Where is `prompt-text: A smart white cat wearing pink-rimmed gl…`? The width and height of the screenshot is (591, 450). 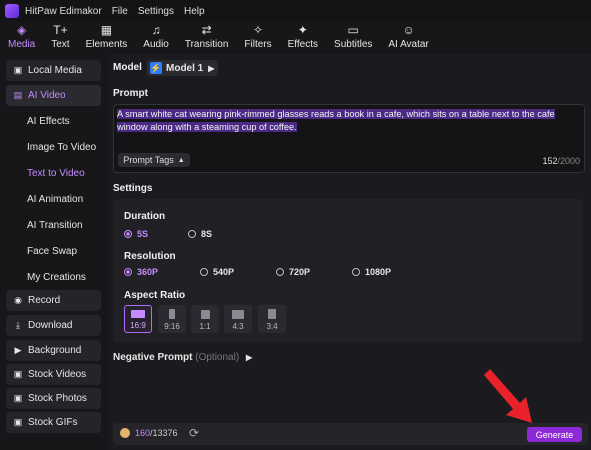 prompt-text: A smart white cat wearing pink-rimmed gl… is located at coordinates (336, 120).